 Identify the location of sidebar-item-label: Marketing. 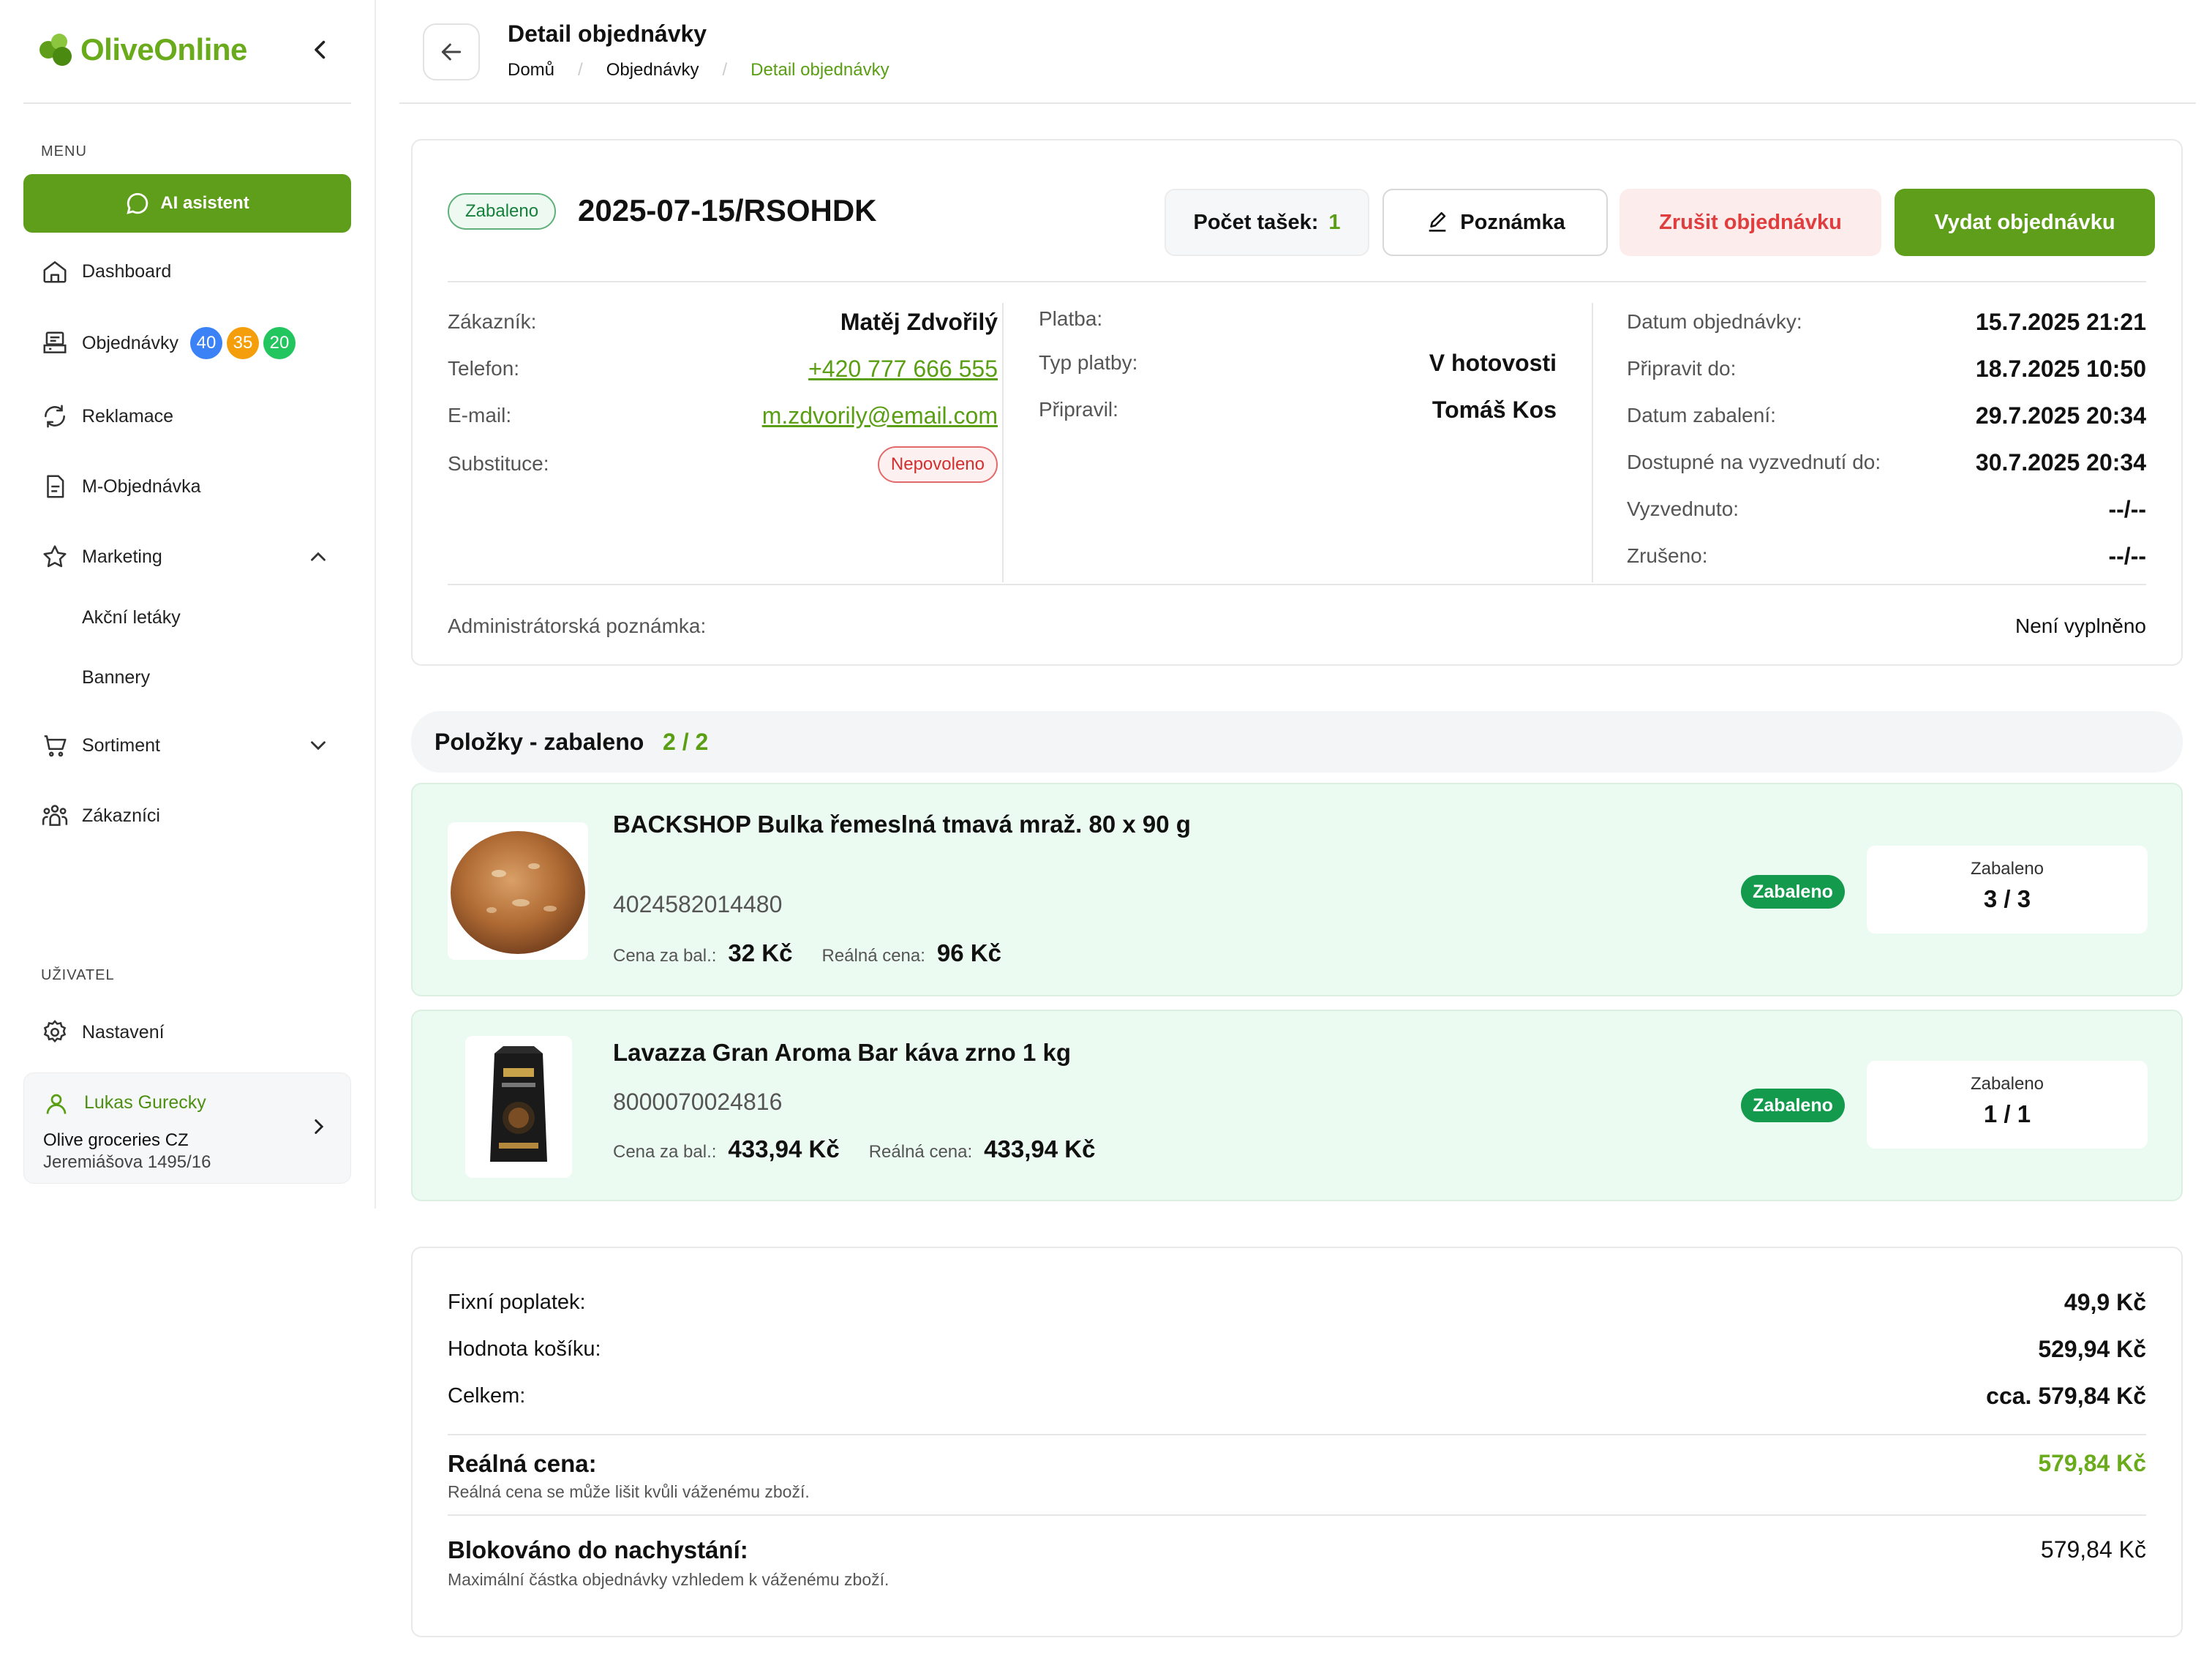
(122, 556).